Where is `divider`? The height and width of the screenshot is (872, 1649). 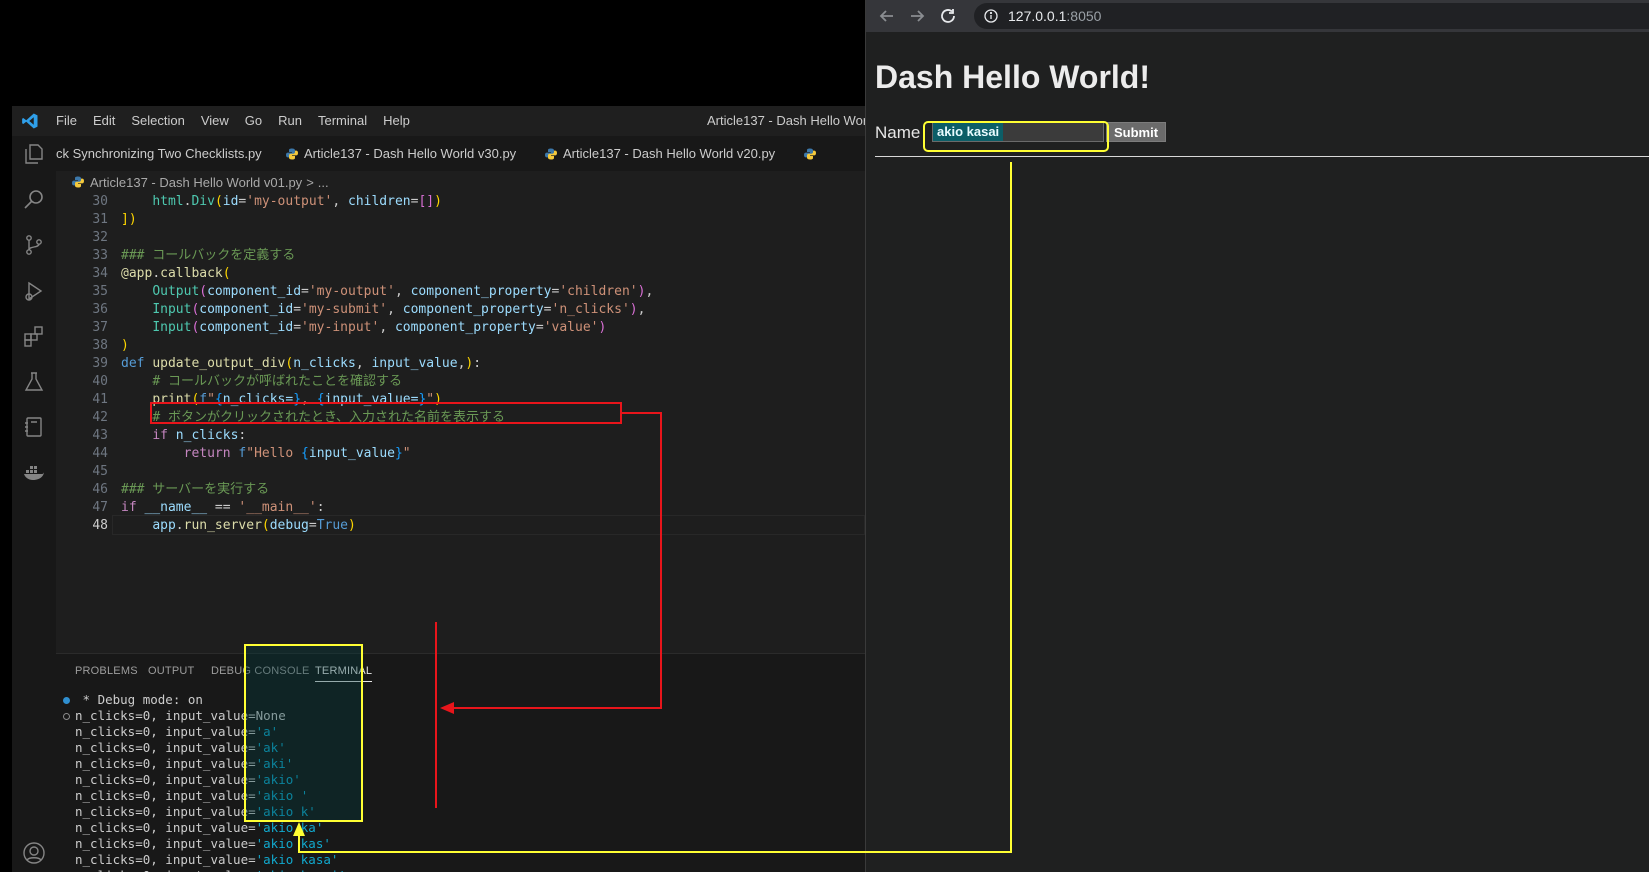
divider is located at coordinates (1262, 156).